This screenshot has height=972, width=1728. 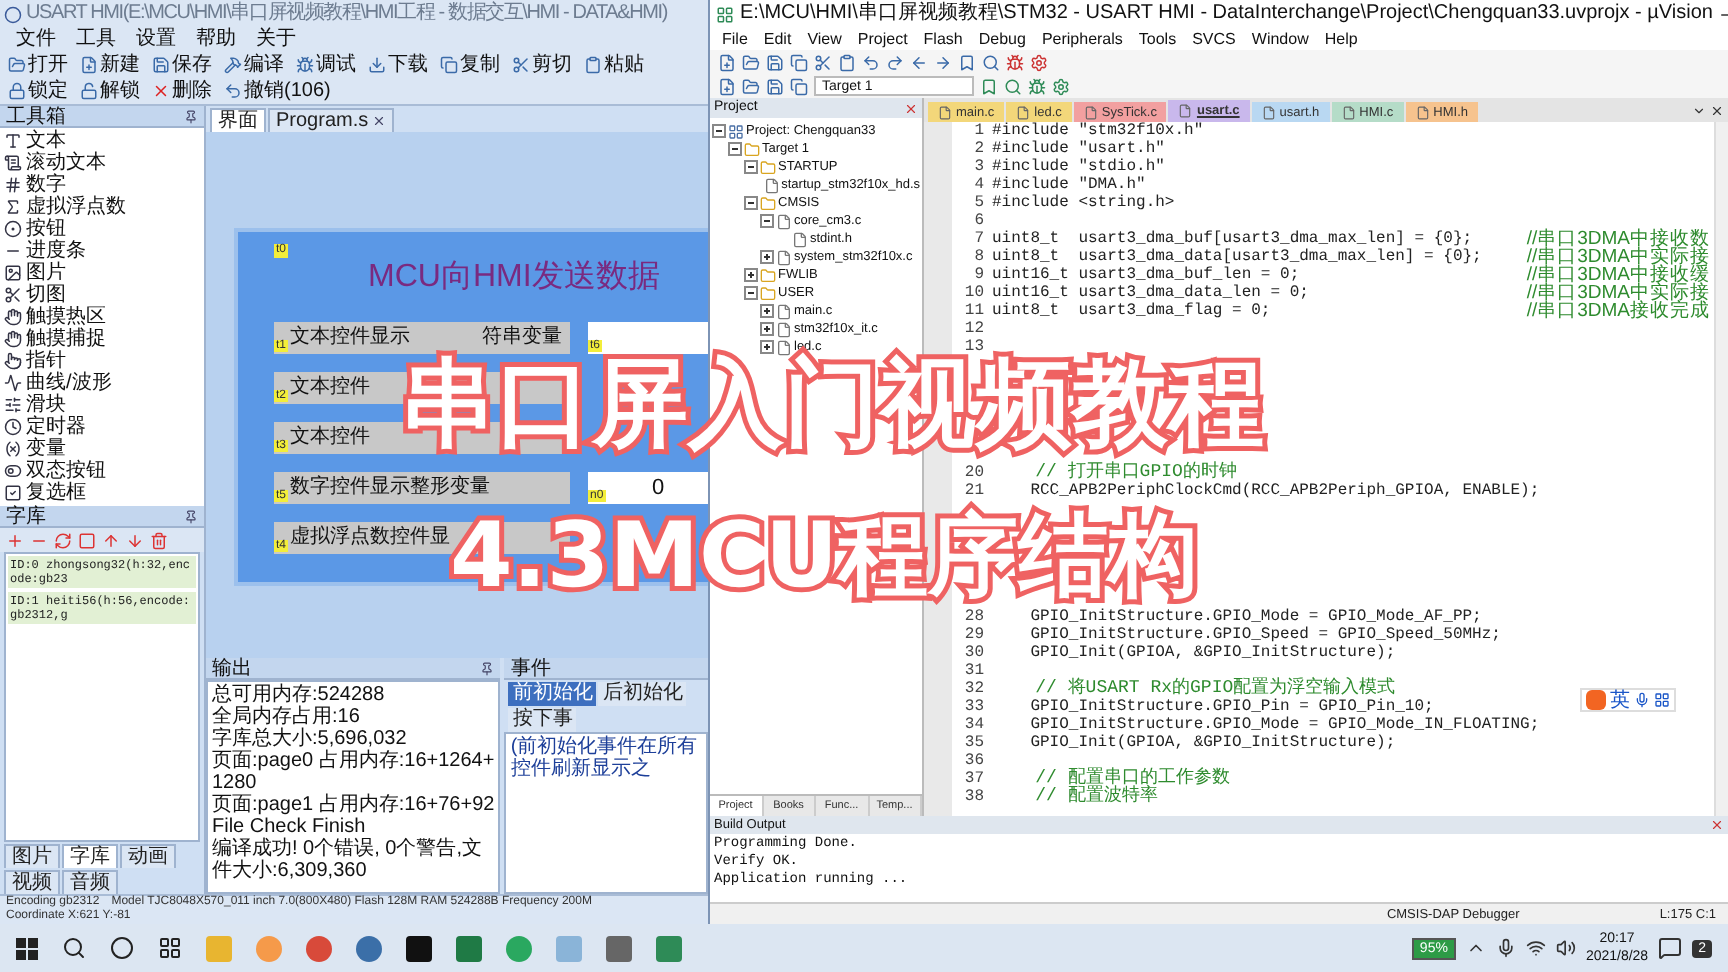 I want to click on panel-tab: 图片, so click(x=32, y=856).